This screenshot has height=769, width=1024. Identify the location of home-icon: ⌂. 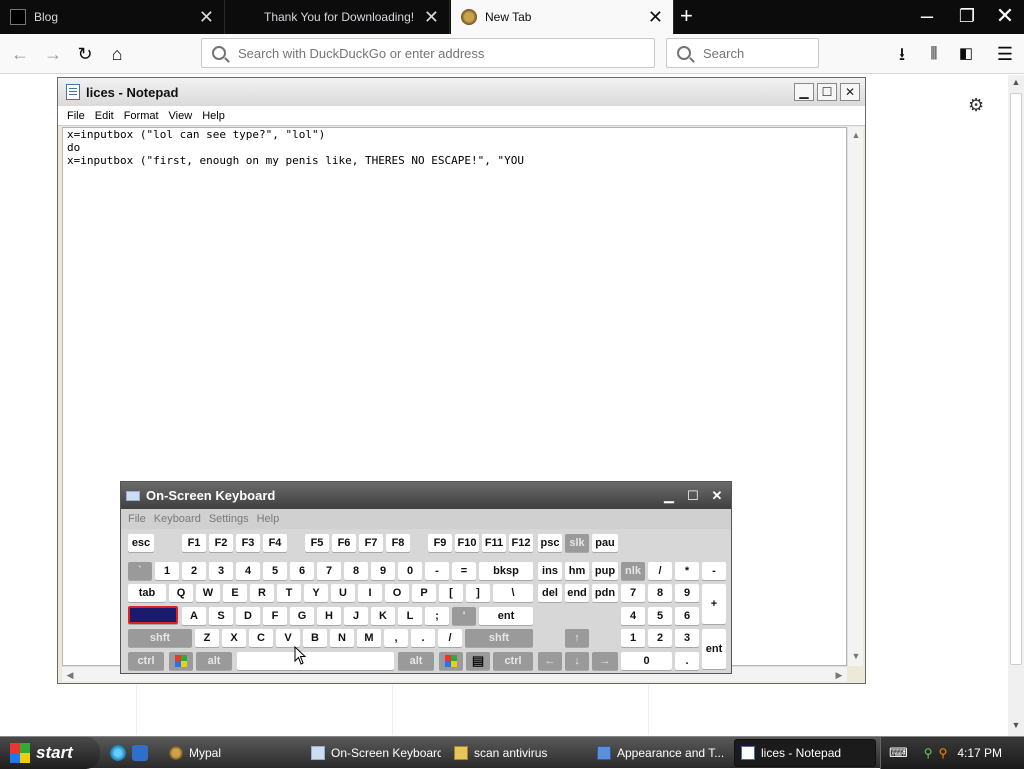
(117, 54).